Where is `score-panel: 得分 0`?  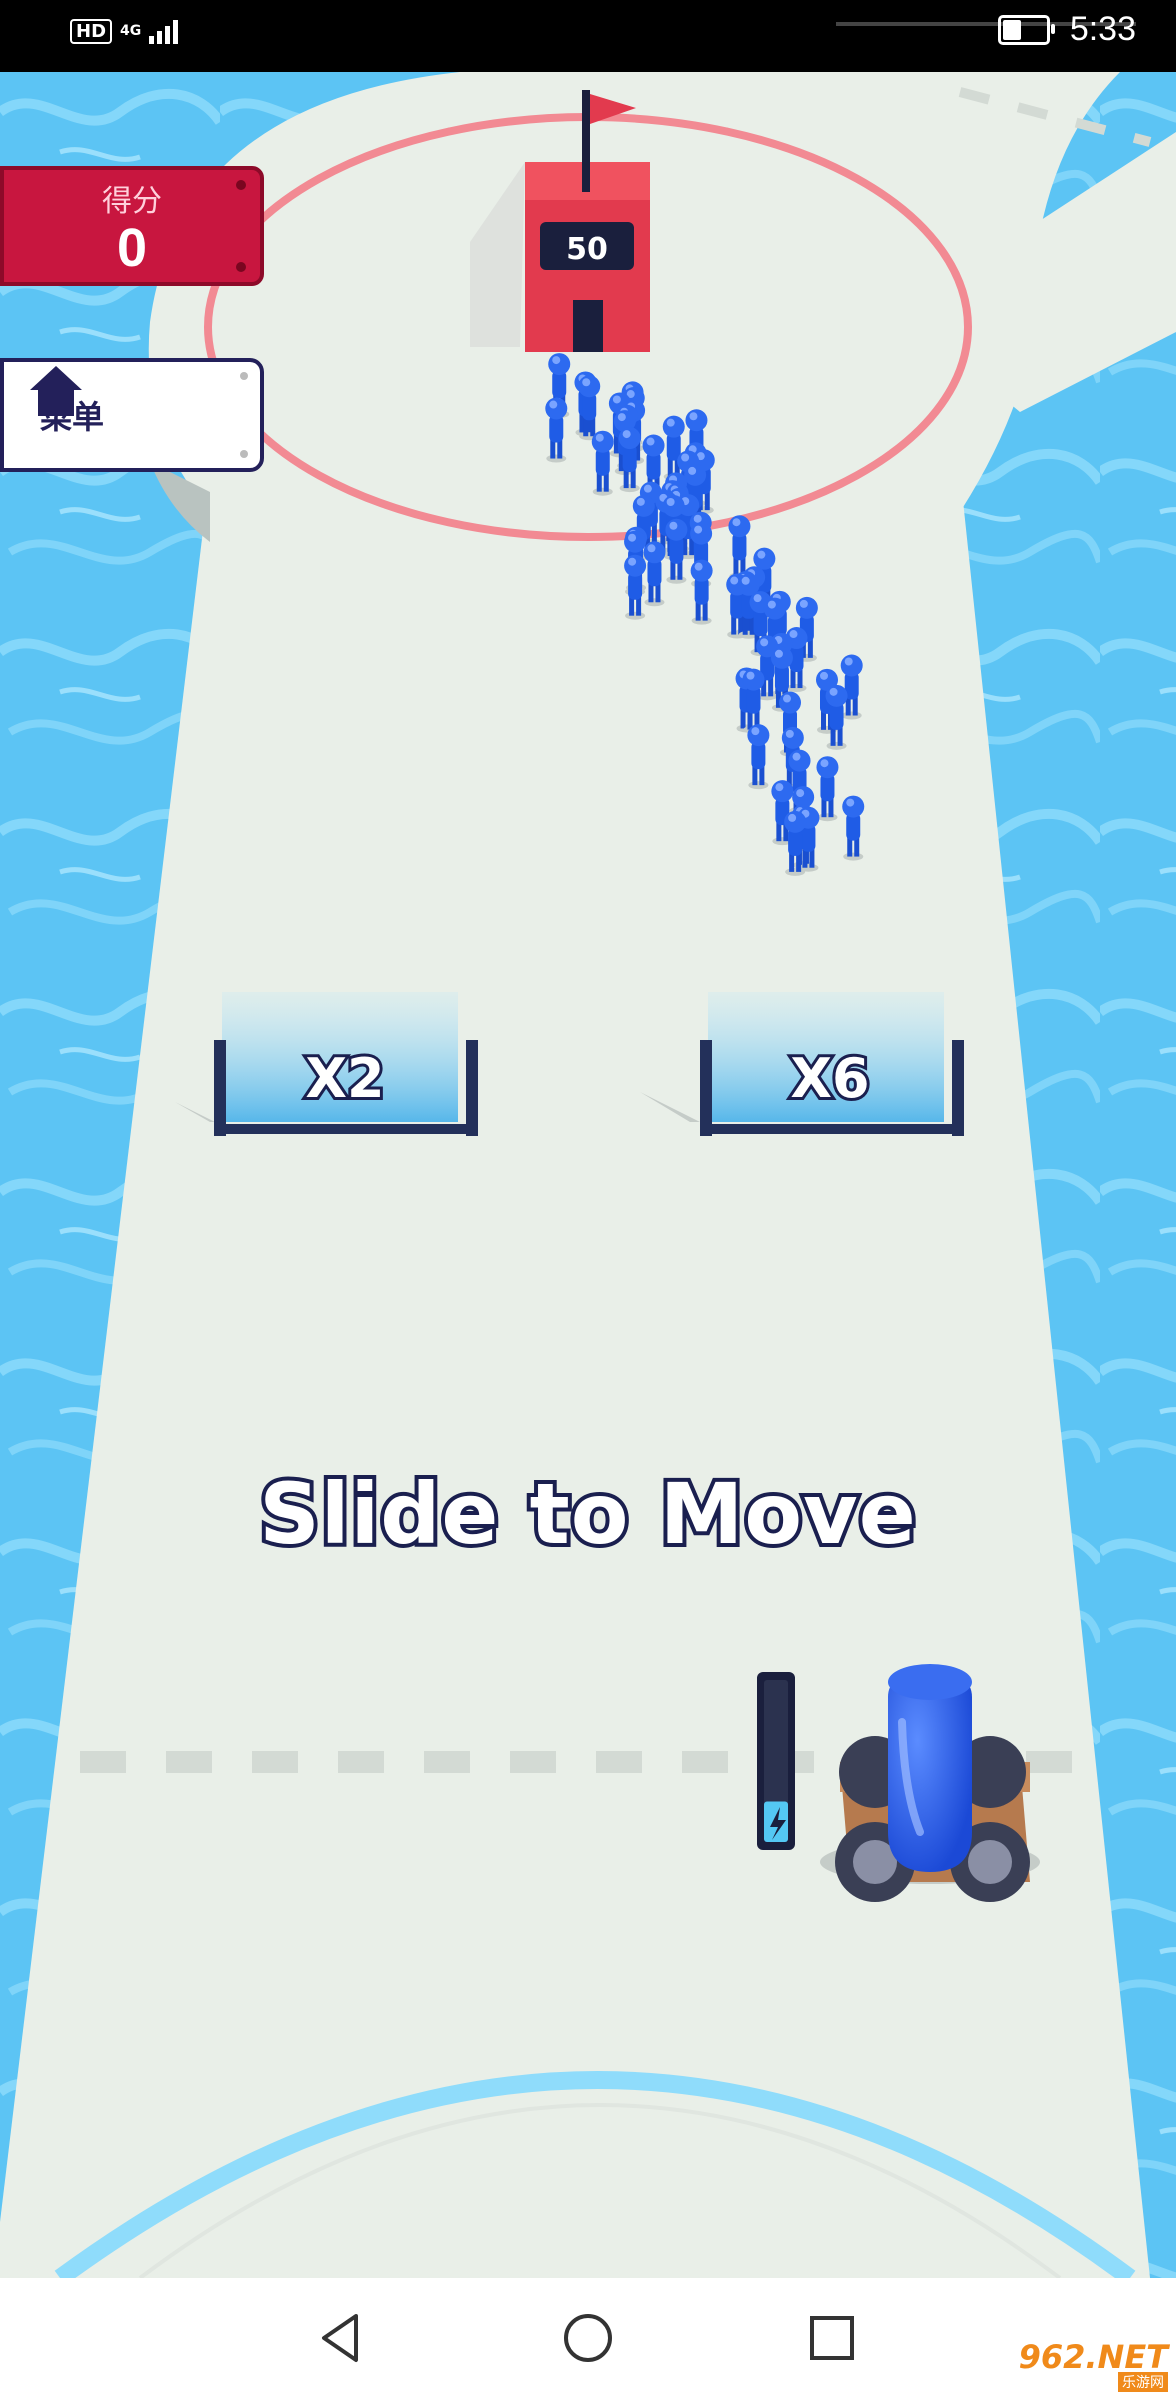
score-panel: 得分 0 is located at coordinates (132, 226).